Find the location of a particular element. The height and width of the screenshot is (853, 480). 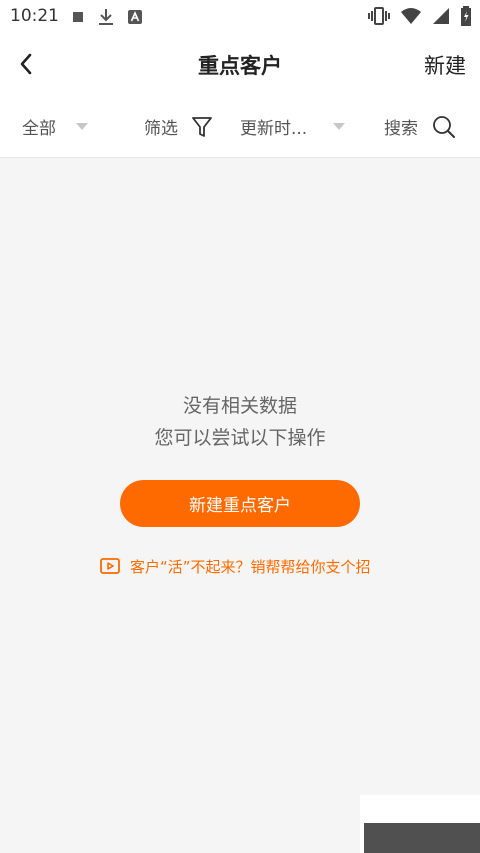

thumbnail-shade is located at coordinates (422, 838).